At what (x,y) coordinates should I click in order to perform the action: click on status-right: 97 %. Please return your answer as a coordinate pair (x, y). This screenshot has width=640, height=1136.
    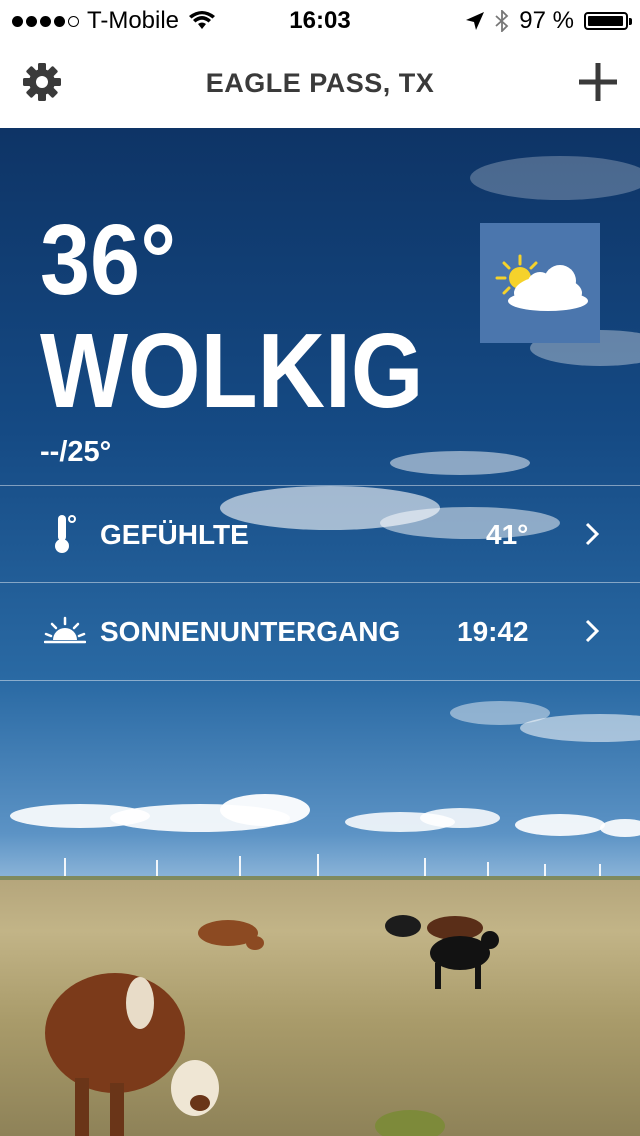
    Looking at the image, I should click on (548, 21).